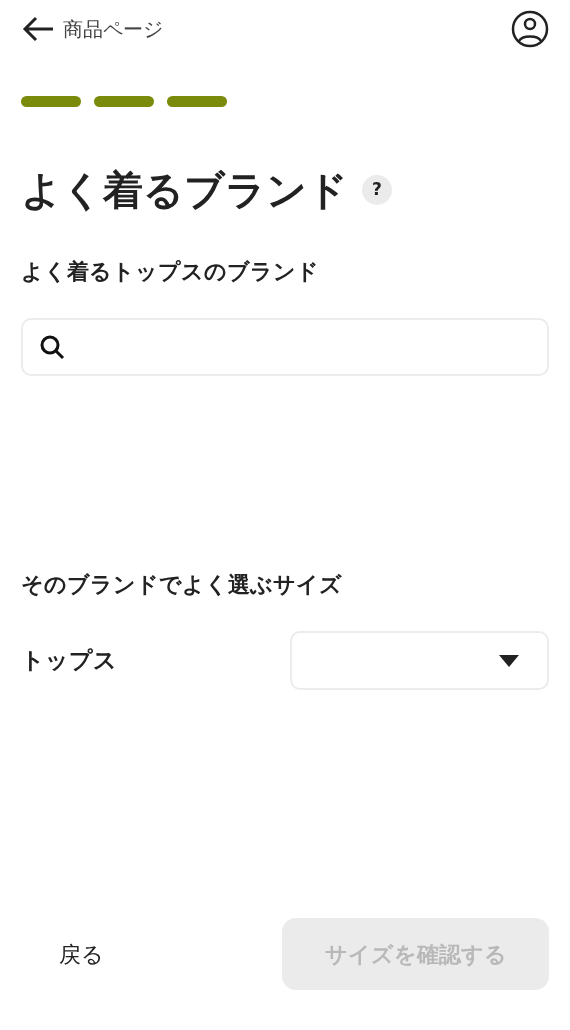 This screenshot has height=1030, width=570. Describe the element at coordinates (69, 661) in the screenshot. I see `row-label: トップス` at that location.